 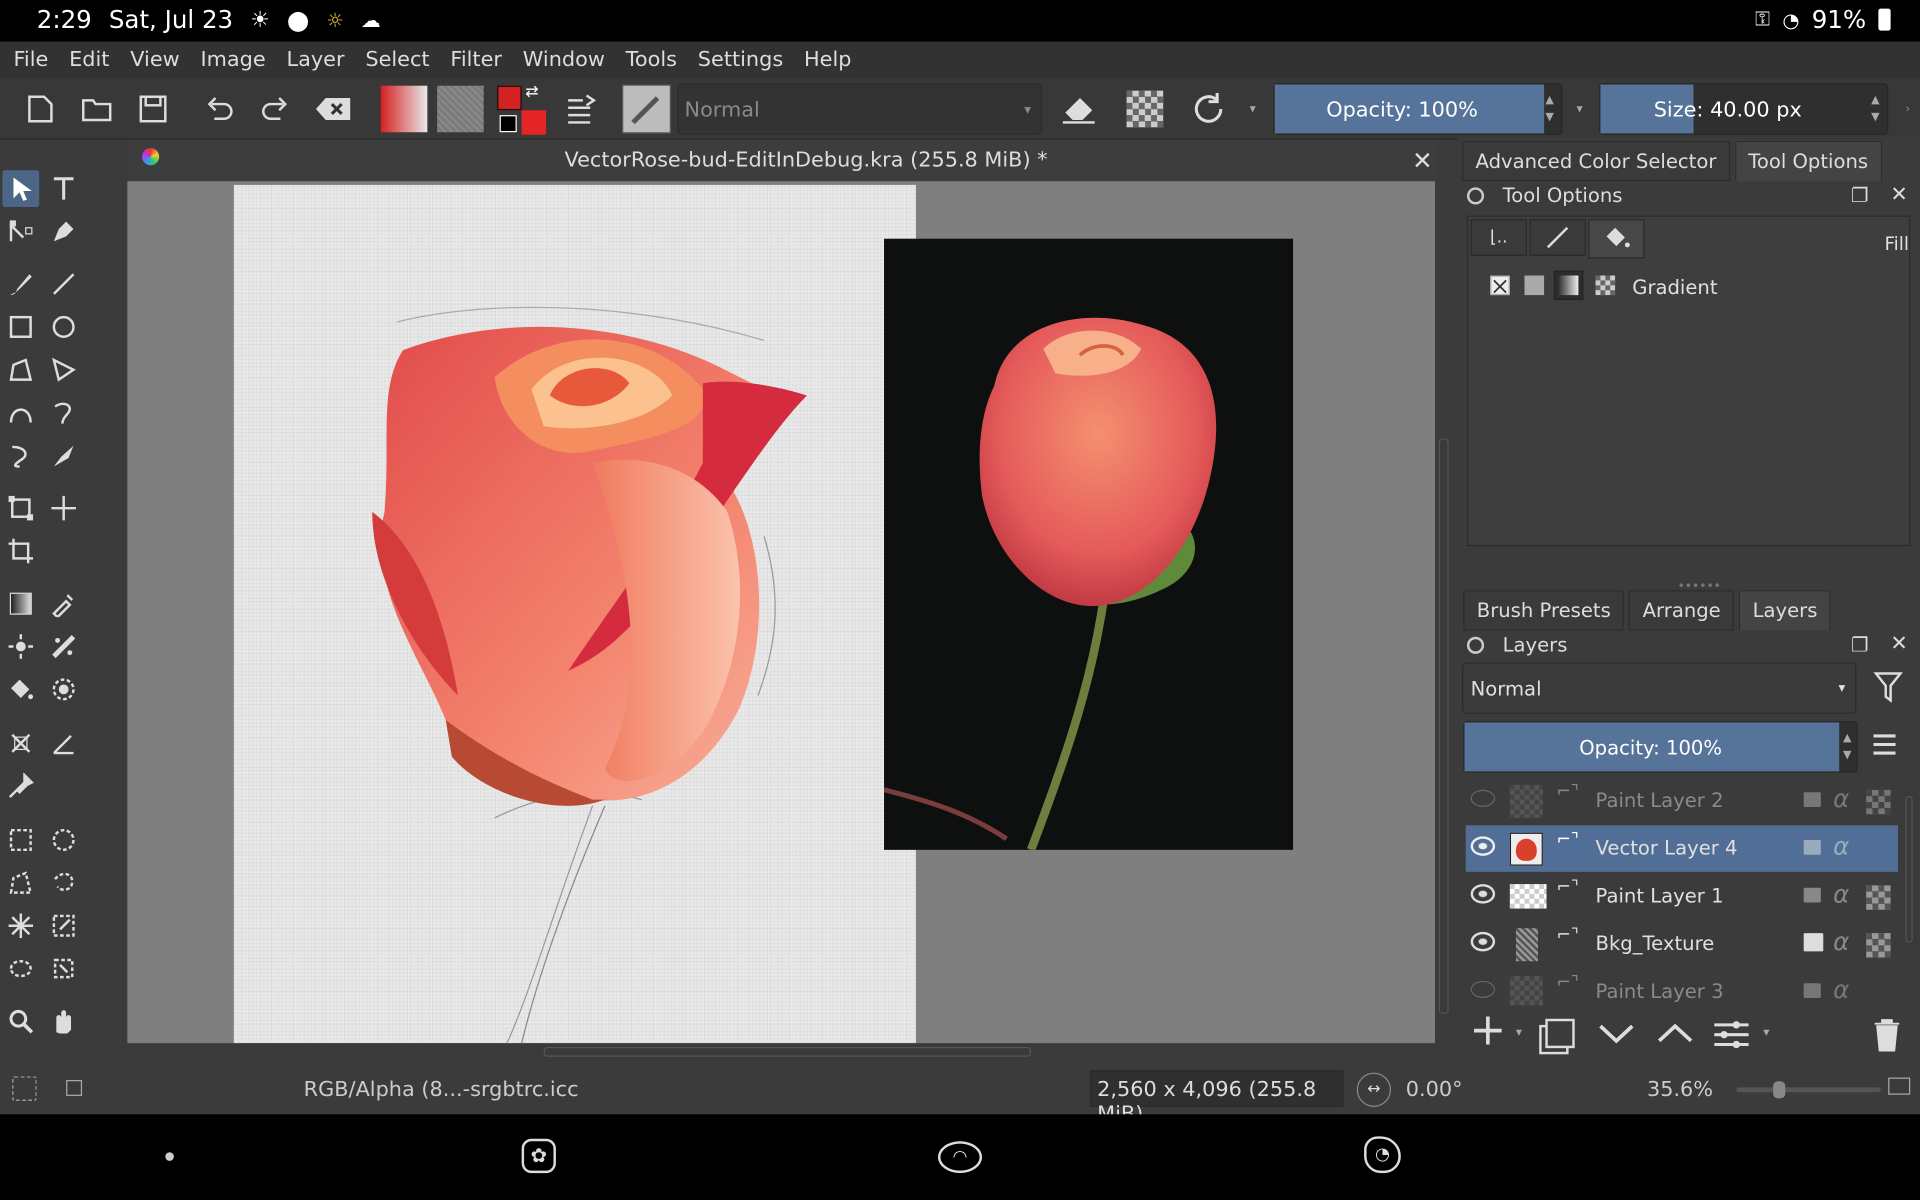 What do you see at coordinates (1216, 1098) in the screenshot?
I see `image-size-field: 2,560 x 4,096 (255.8 MiB)` at bounding box center [1216, 1098].